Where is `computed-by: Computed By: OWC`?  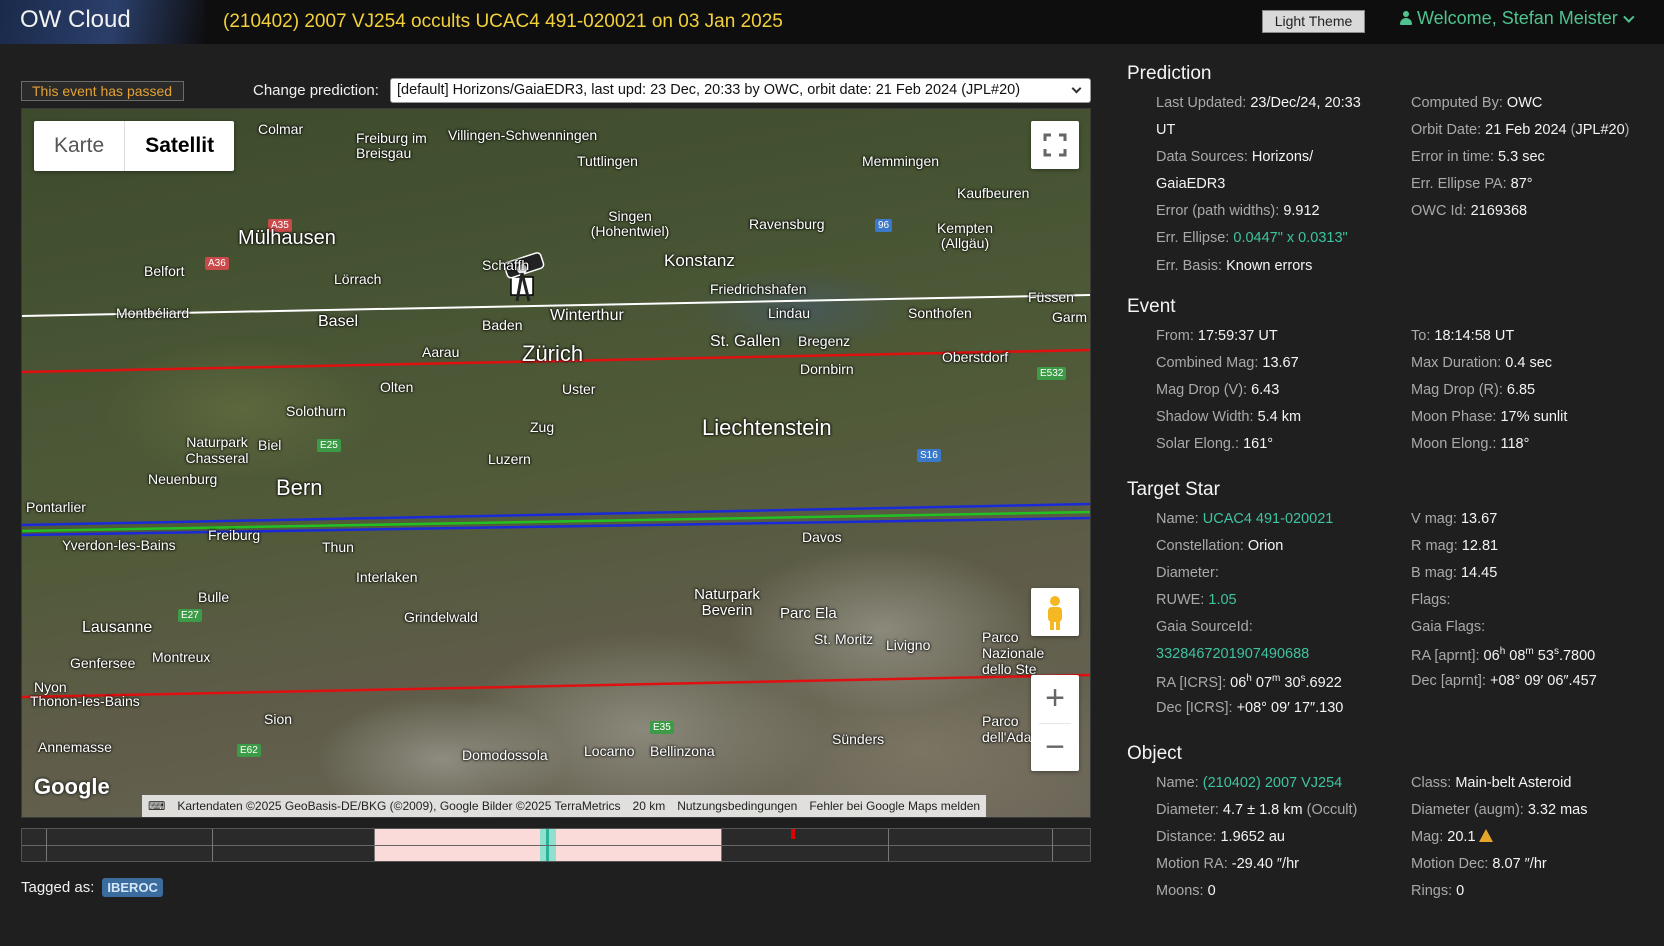
computed-by: Computed By: OWC is located at coordinates (1477, 103).